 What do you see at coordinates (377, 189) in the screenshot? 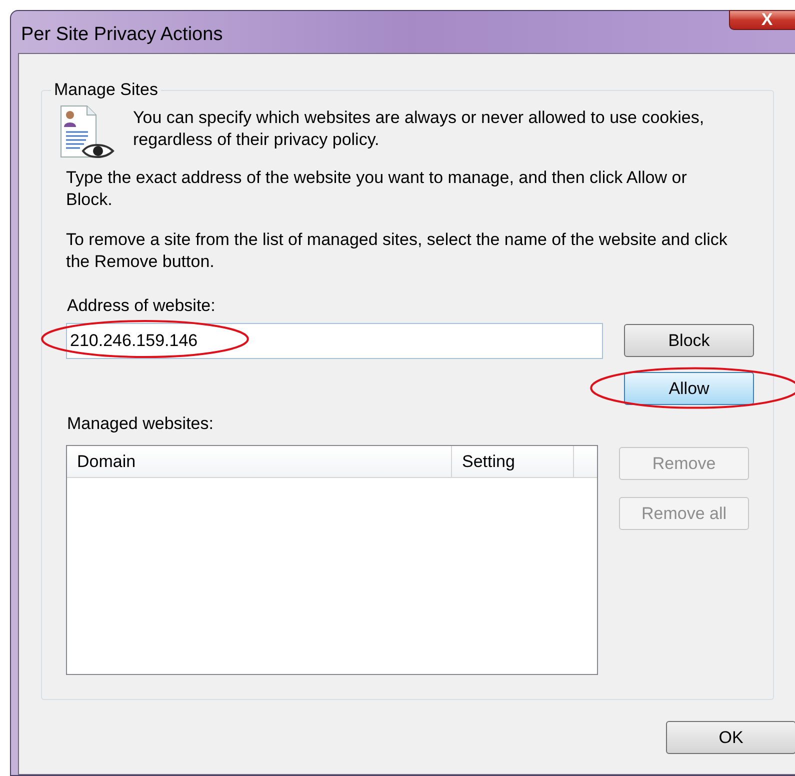
I see `instruction-text: Type the exact address of the website you want to manage, and then click Allow or Block.` at bounding box center [377, 189].